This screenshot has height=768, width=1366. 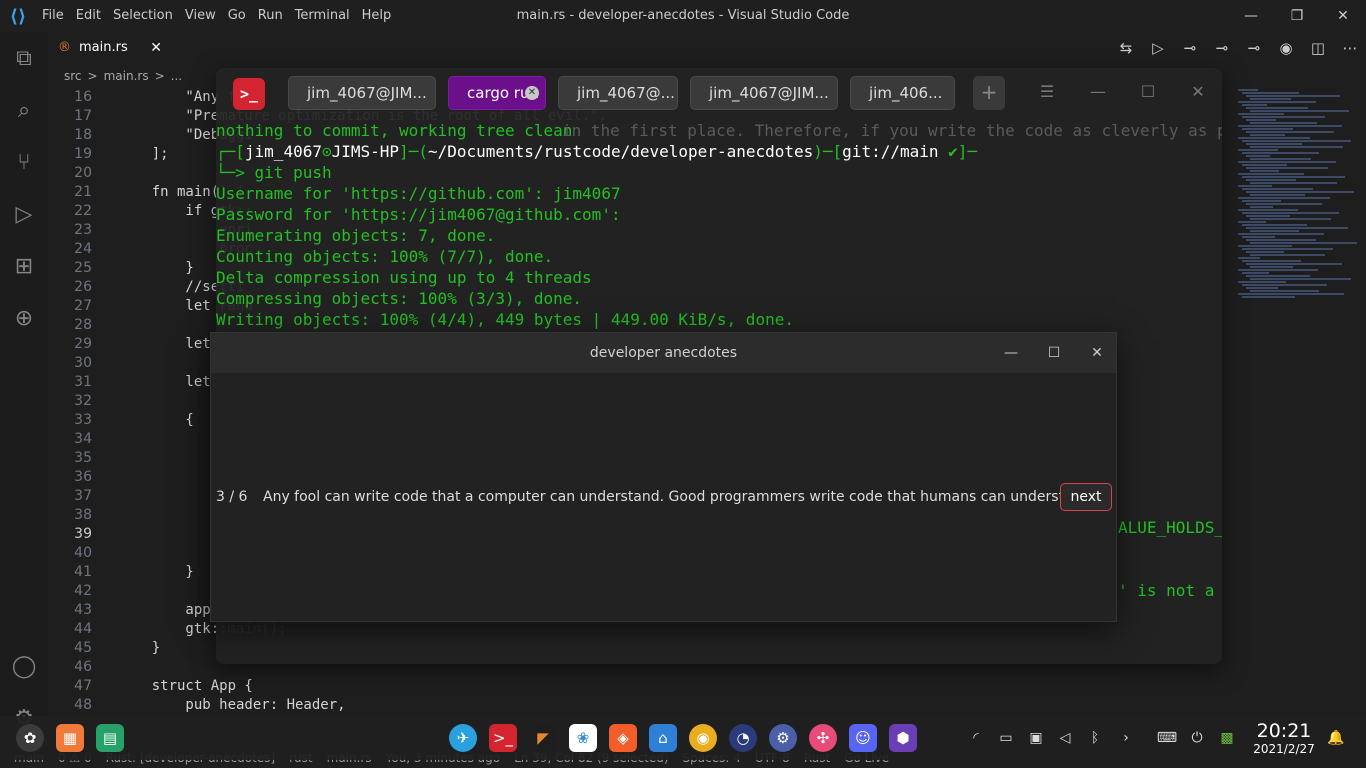 What do you see at coordinates (83, 515) in the screenshot?
I see `line-number: 38` at bounding box center [83, 515].